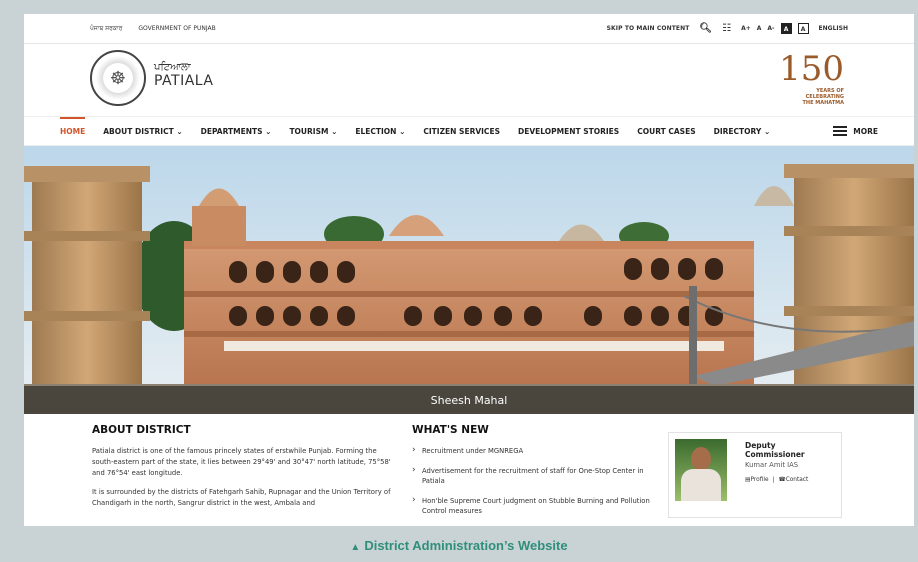  Describe the element at coordinates (469, 400) in the screenshot. I see `hero-caption: Sheesh Mahal` at that location.